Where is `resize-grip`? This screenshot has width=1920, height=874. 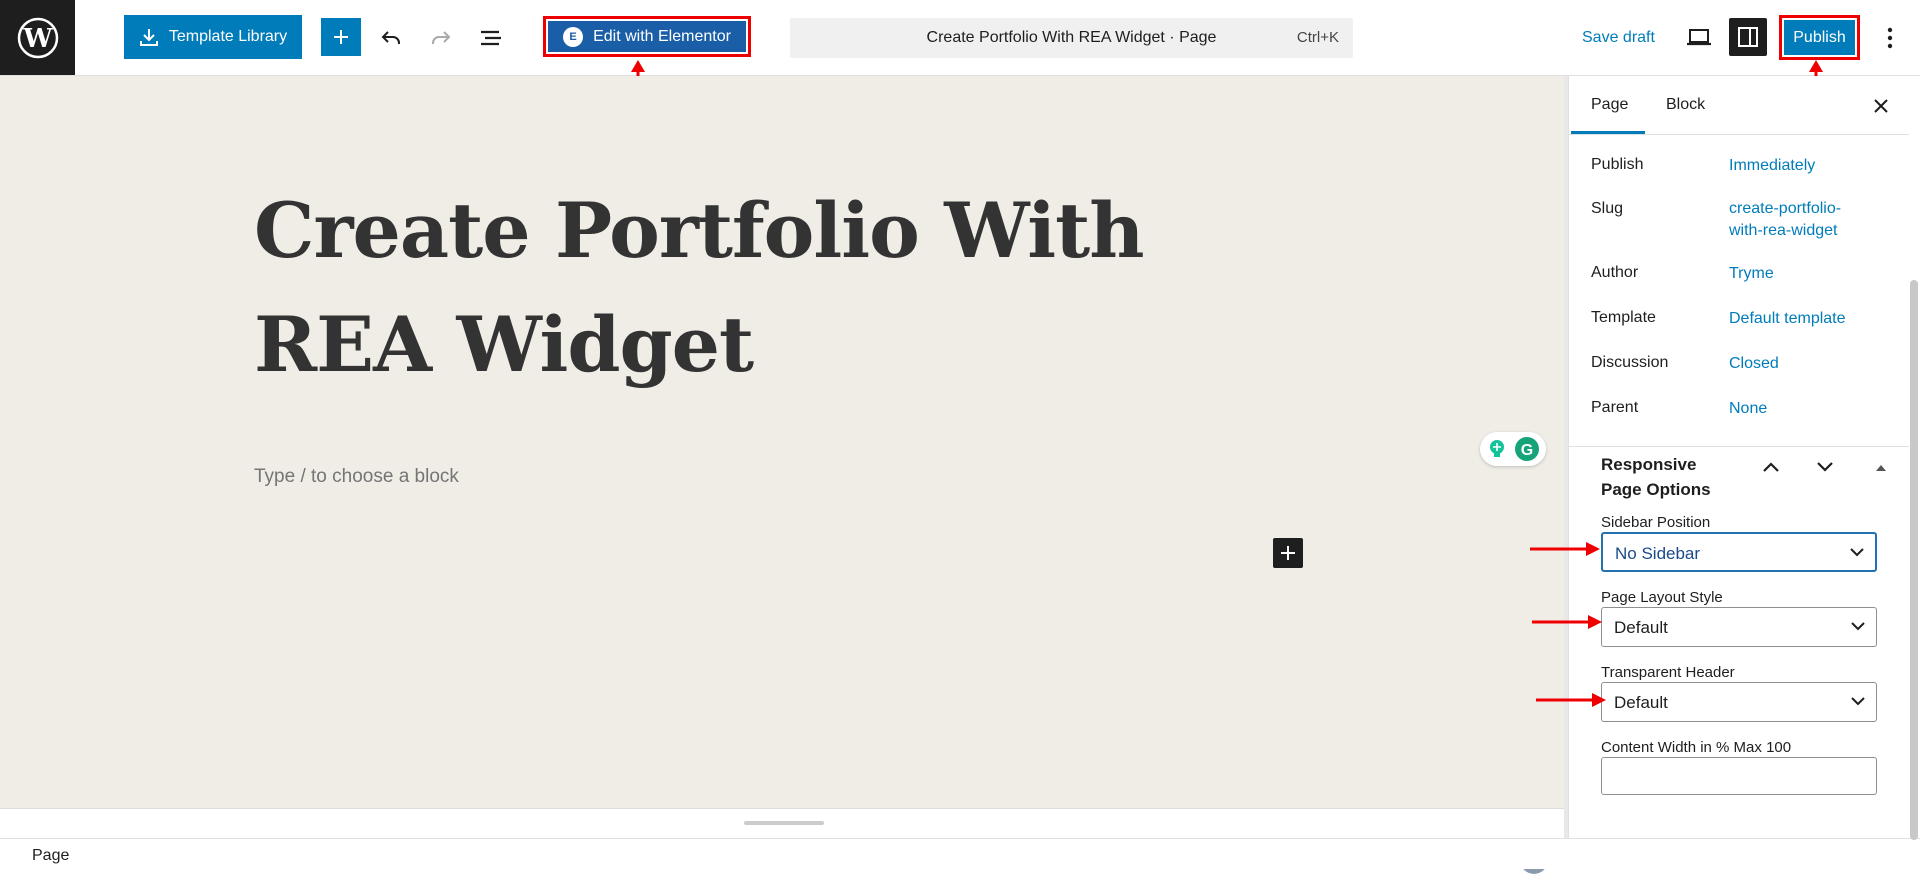 resize-grip is located at coordinates (784, 823).